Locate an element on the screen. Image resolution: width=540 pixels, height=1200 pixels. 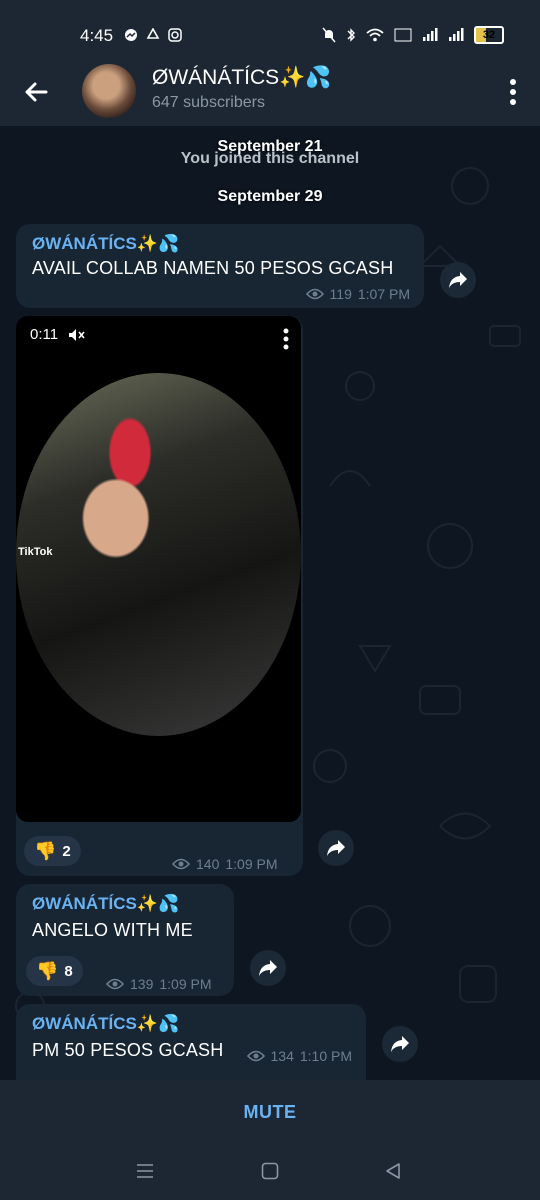
subscriber-count: 647 subscribers is located at coordinates (208, 102).